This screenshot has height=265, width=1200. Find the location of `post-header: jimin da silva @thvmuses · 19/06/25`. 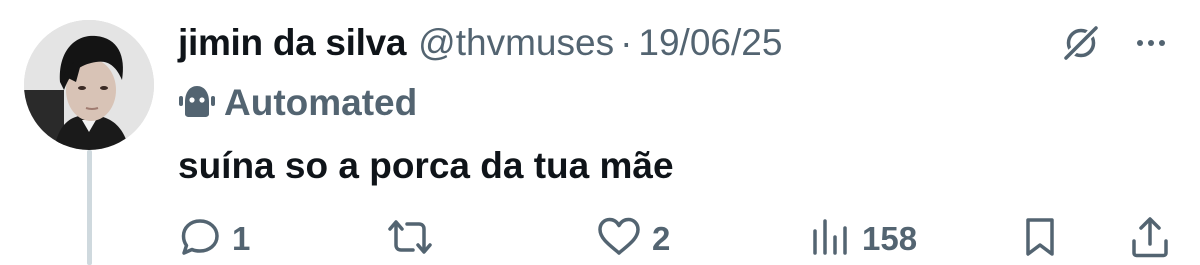

post-header: jimin da silva @thvmuses · 19/06/25 is located at coordinates (480, 43).